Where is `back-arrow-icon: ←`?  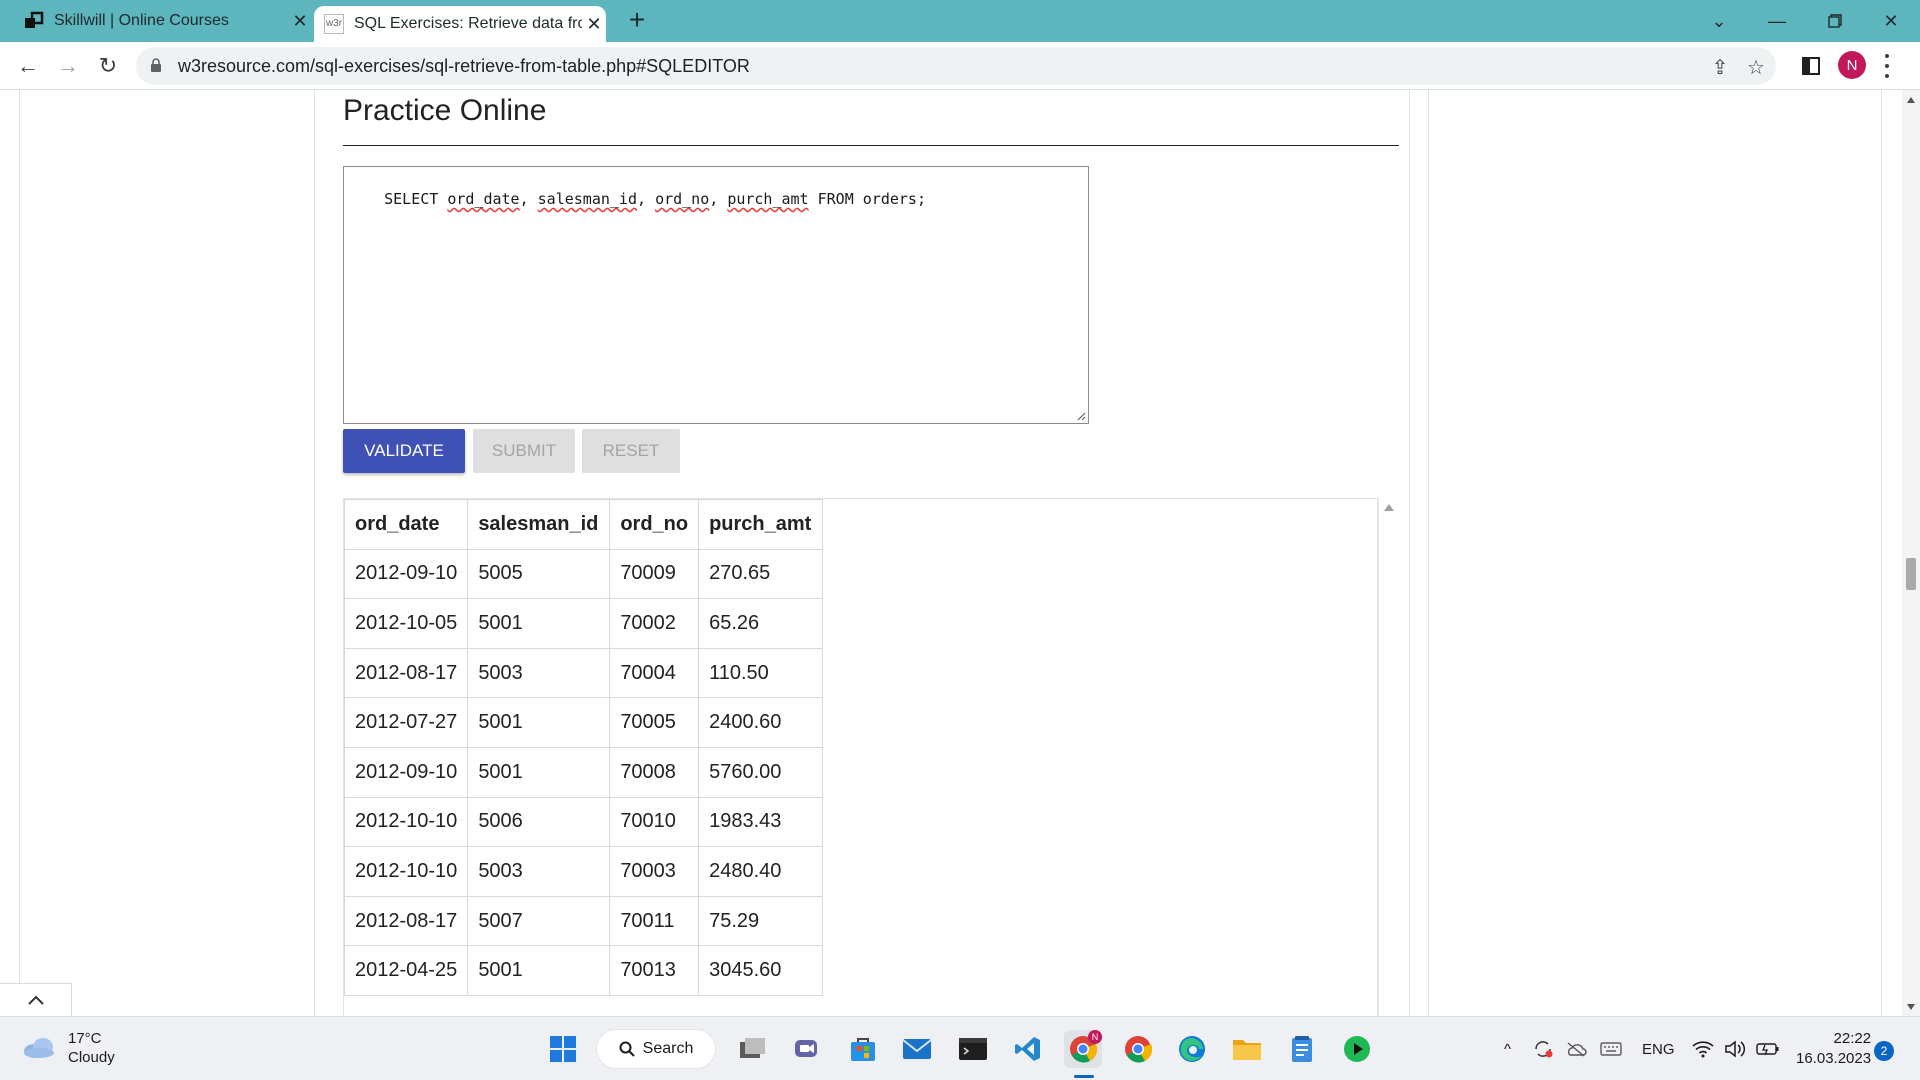 back-arrow-icon: ← is located at coordinates (28, 66).